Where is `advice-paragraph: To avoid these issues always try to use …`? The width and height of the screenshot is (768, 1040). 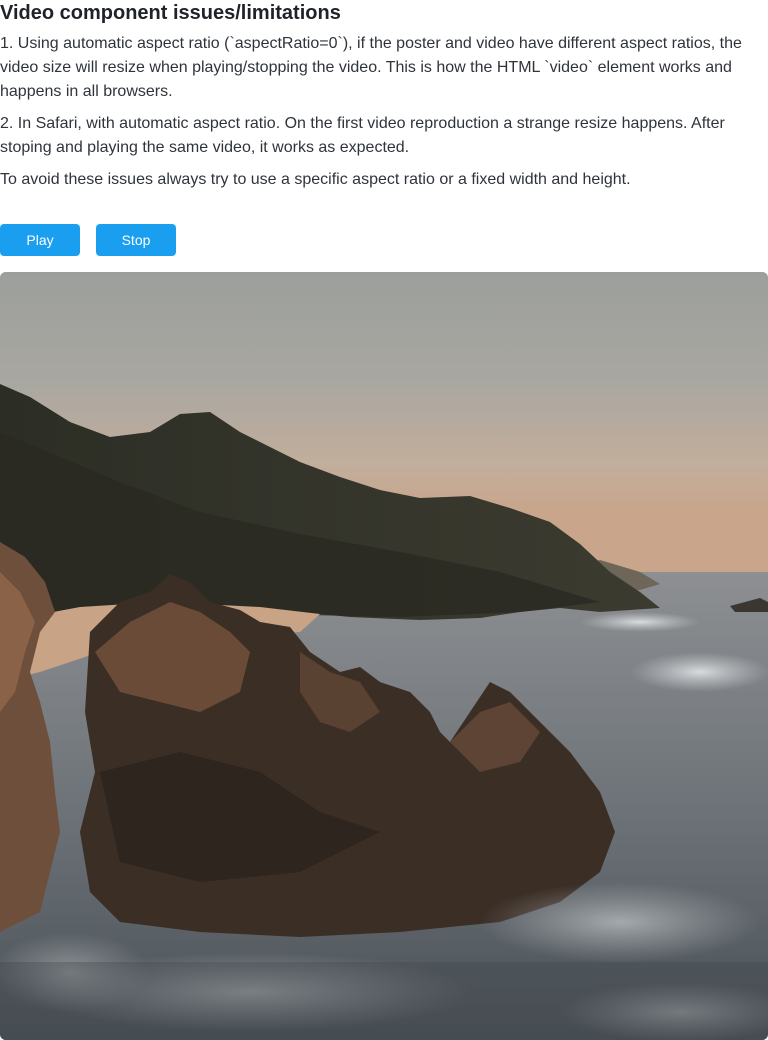
advice-paragraph: To avoid these issues always try to use … is located at coordinates (315, 179).